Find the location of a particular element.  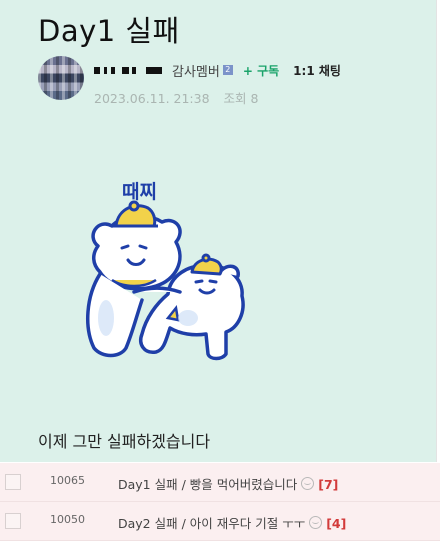

sticker-caption: 때찌 is located at coordinates (139, 192).